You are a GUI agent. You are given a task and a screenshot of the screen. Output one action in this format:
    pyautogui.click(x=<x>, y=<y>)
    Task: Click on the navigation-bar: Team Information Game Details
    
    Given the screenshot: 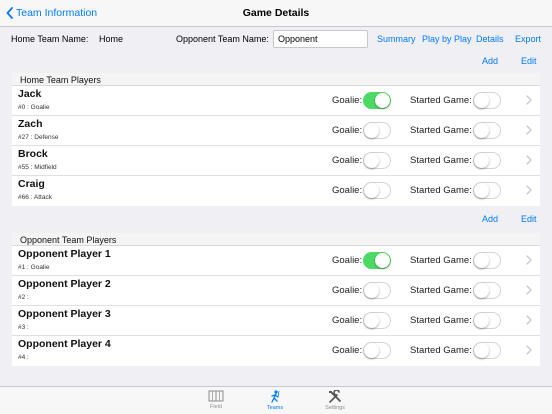 What is the action you would take?
    pyautogui.click(x=276, y=13)
    